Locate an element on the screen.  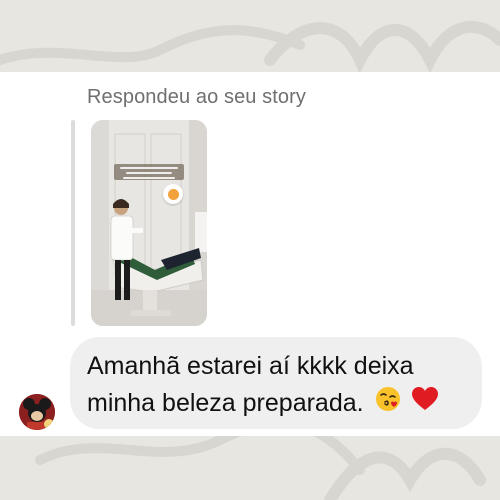
red-heart-icon is located at coordinates (425, 404).